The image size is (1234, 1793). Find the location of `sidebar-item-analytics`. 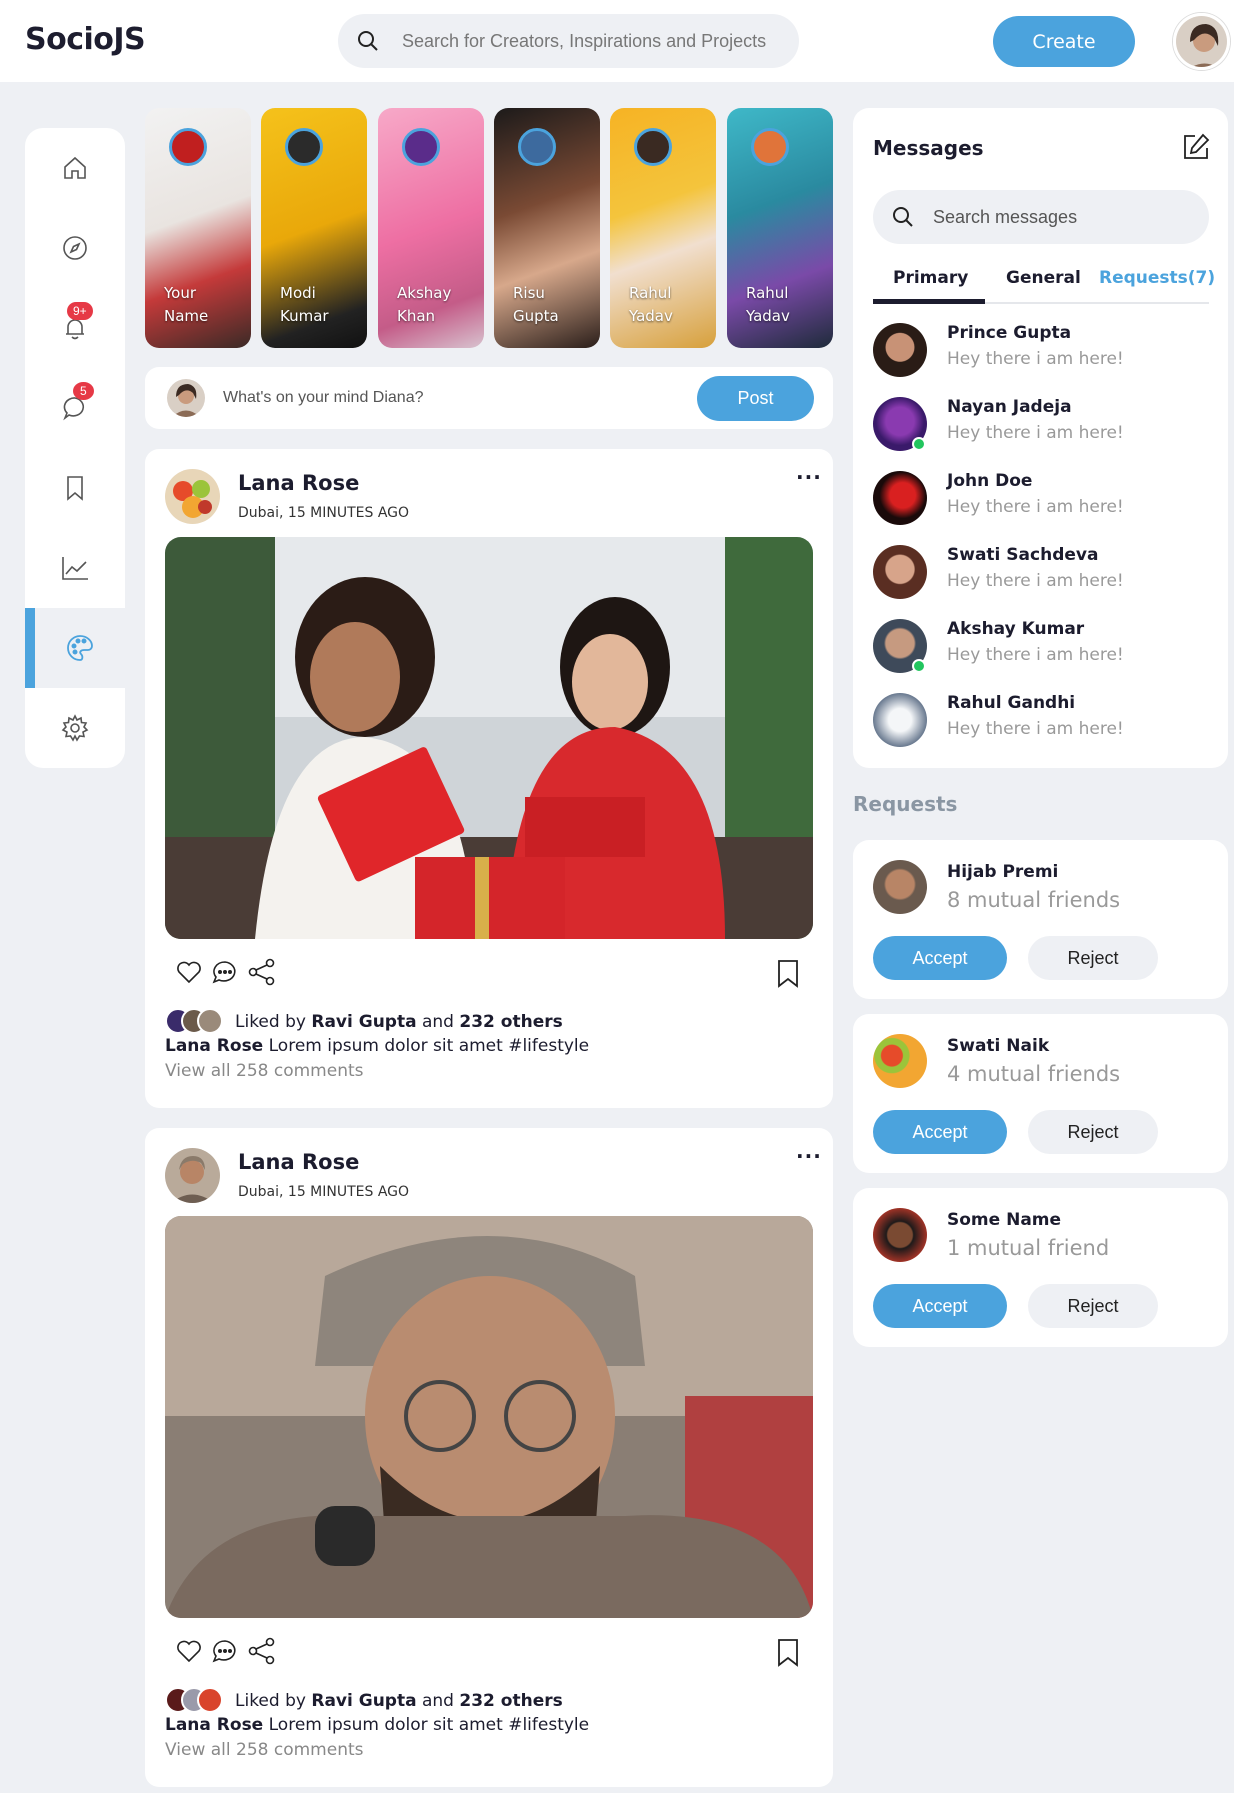

sidebar-item-analytics is located at coordinates (75, 568).